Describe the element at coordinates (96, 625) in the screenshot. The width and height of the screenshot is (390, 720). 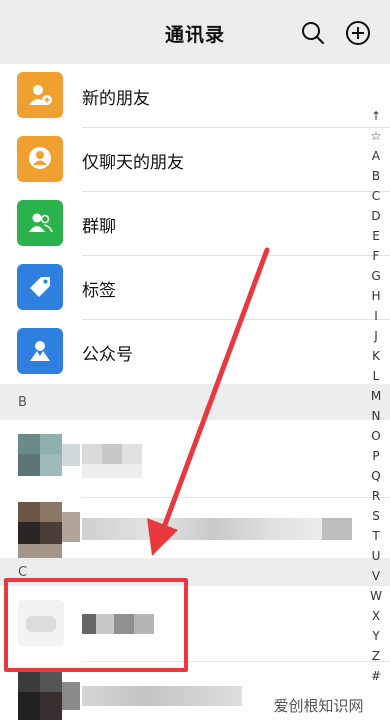
I see `annotation-highlight-box` at that location.